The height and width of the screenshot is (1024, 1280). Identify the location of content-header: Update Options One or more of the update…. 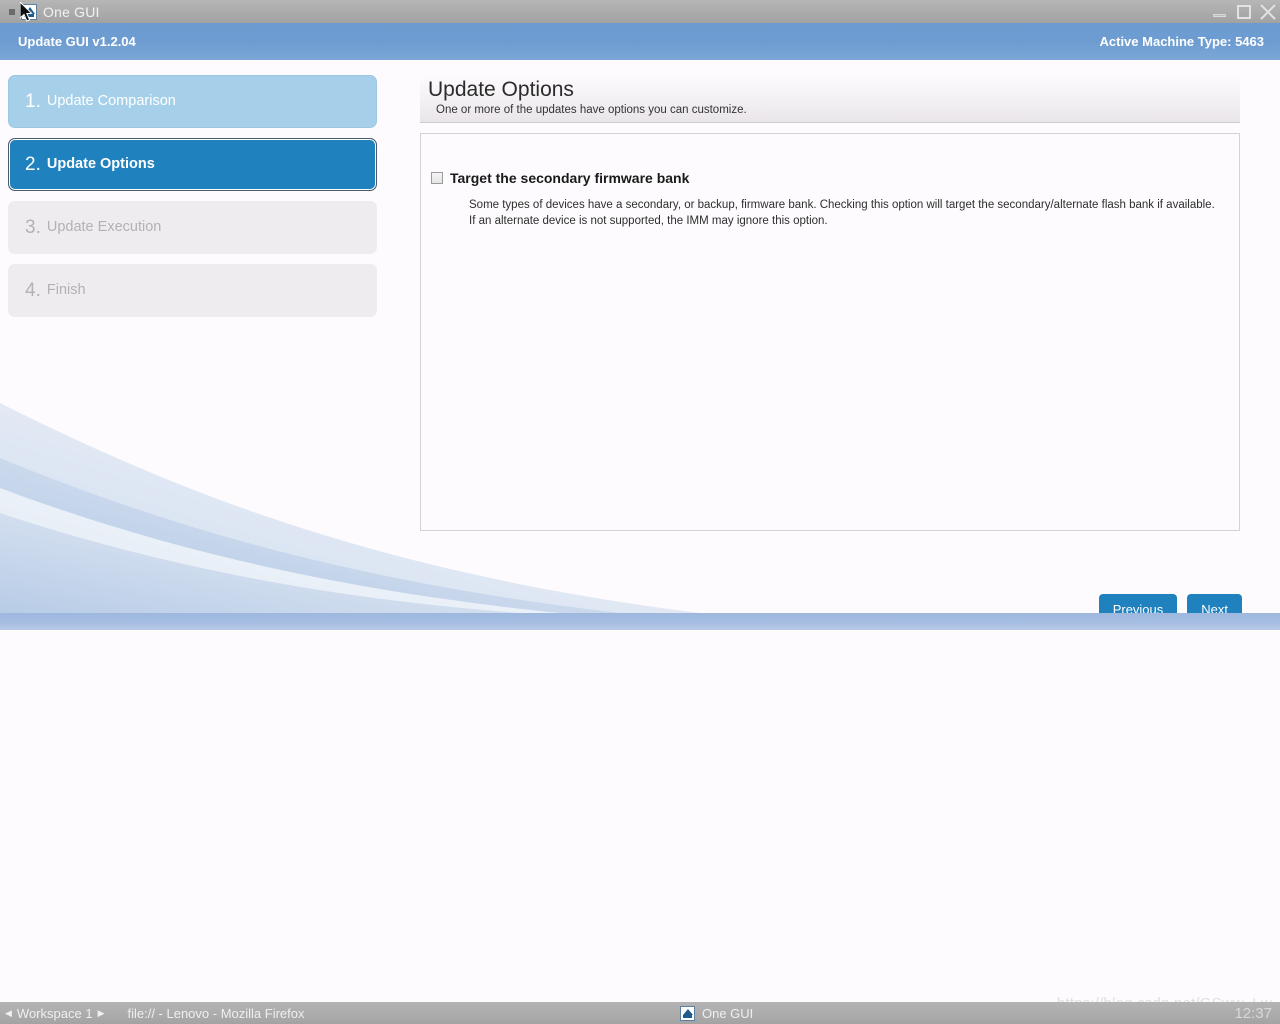
(830, 99).